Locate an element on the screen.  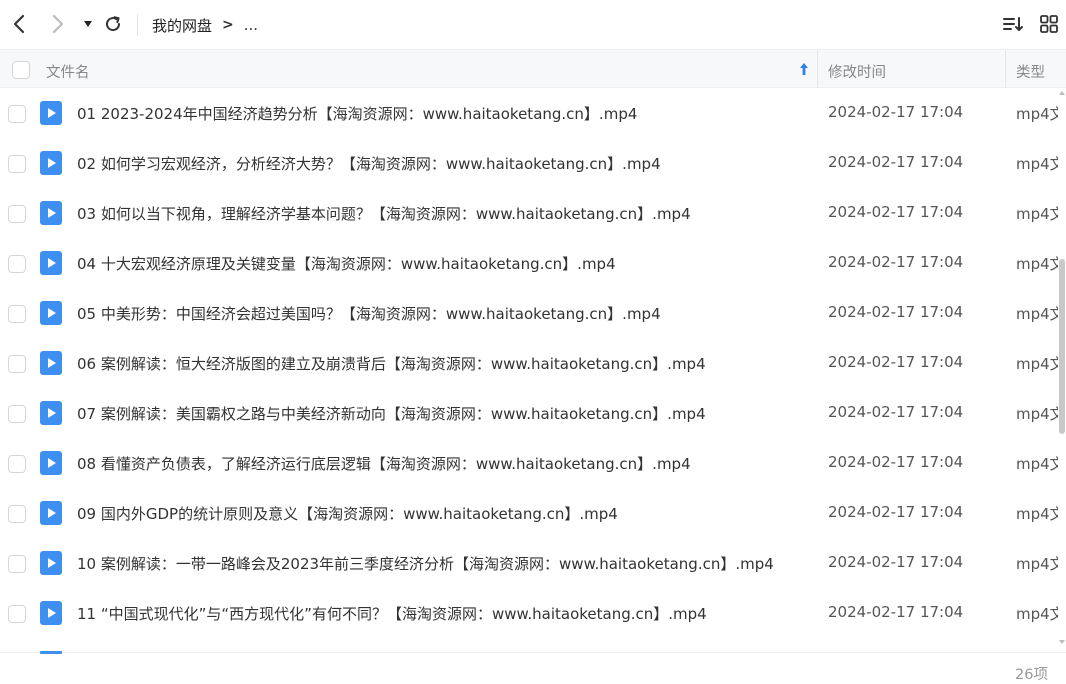
back-button is located at coordinates (19, 24).